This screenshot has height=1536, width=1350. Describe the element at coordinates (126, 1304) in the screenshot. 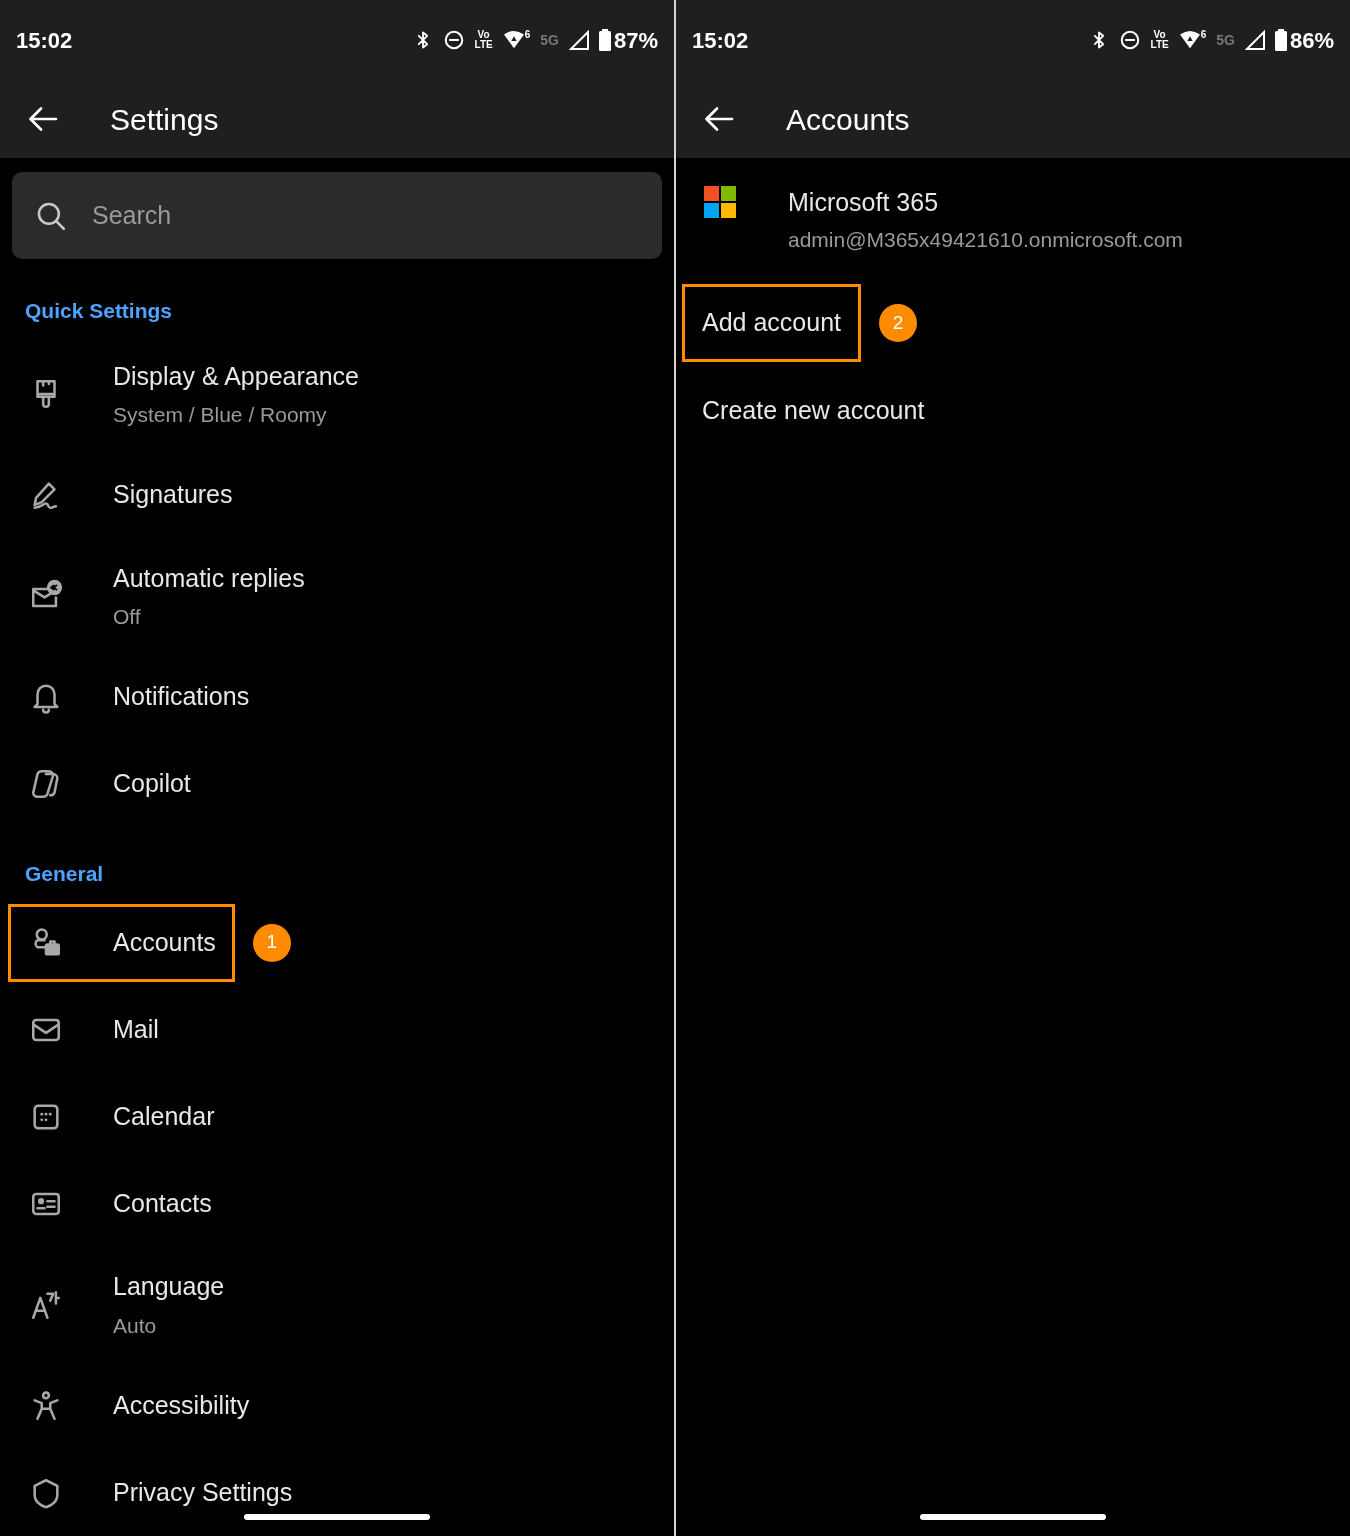

I see `settings-item: Language Auto` at that location.